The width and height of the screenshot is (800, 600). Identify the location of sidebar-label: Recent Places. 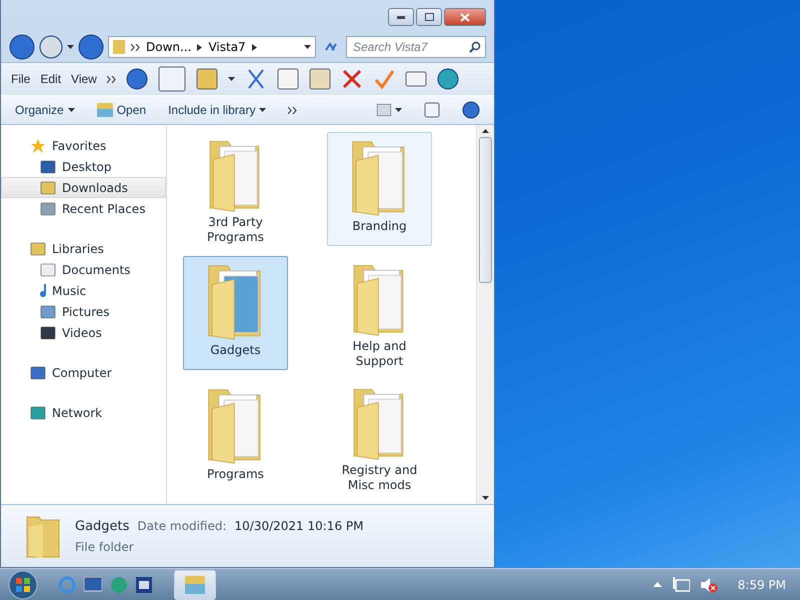
(104, 209).